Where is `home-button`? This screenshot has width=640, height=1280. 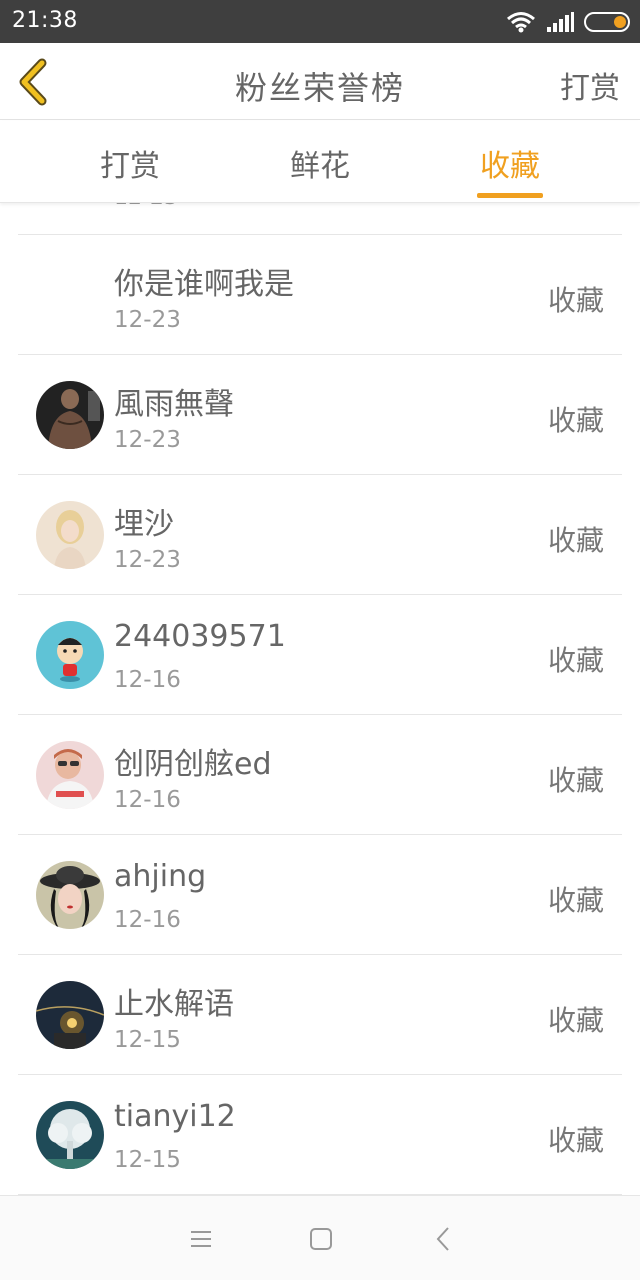 home-button is located at coordinates (321, 1239).